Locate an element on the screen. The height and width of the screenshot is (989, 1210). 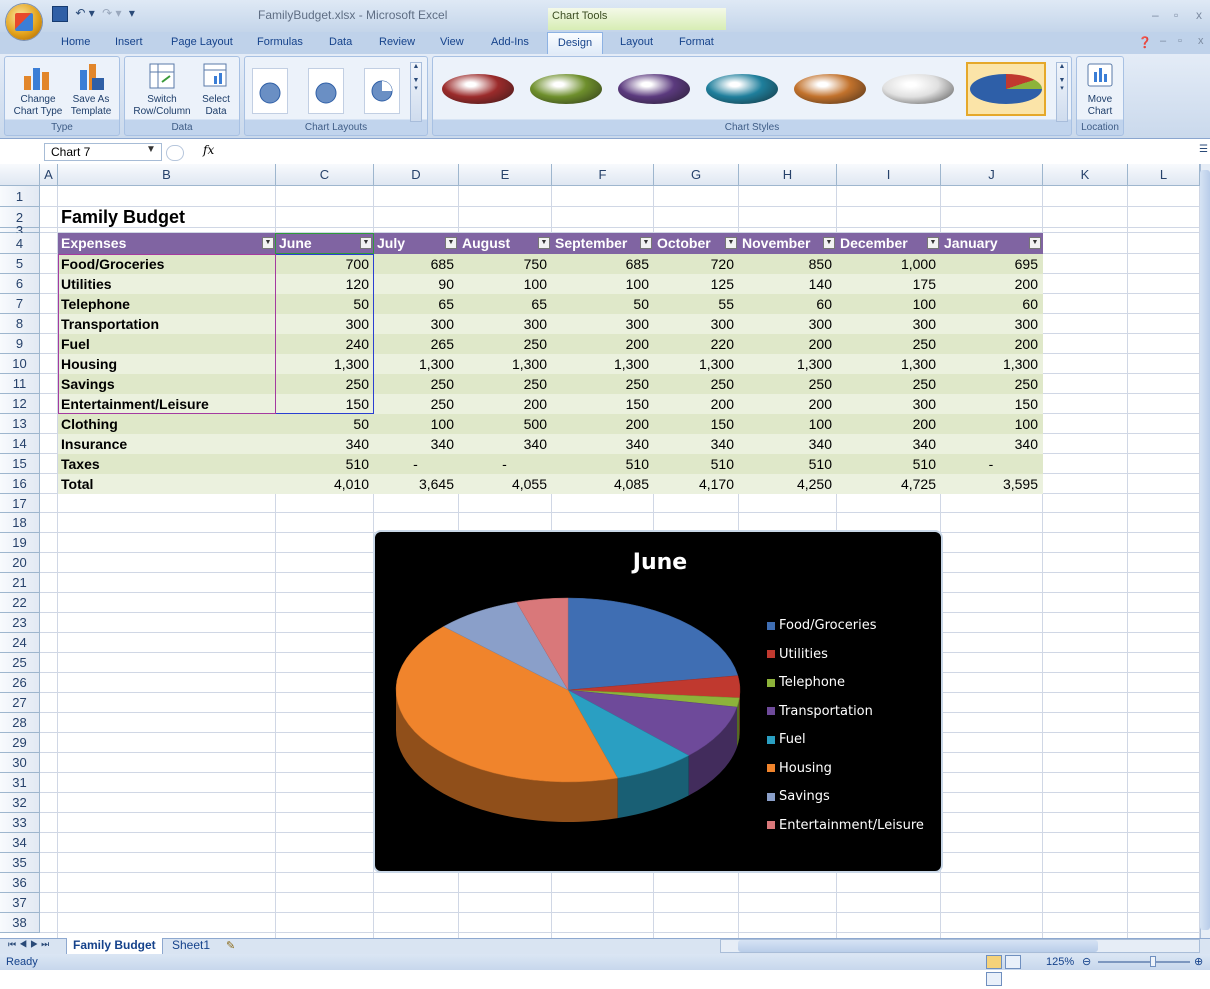
help-icon: ❓ is located at coordinates (1145, 42).